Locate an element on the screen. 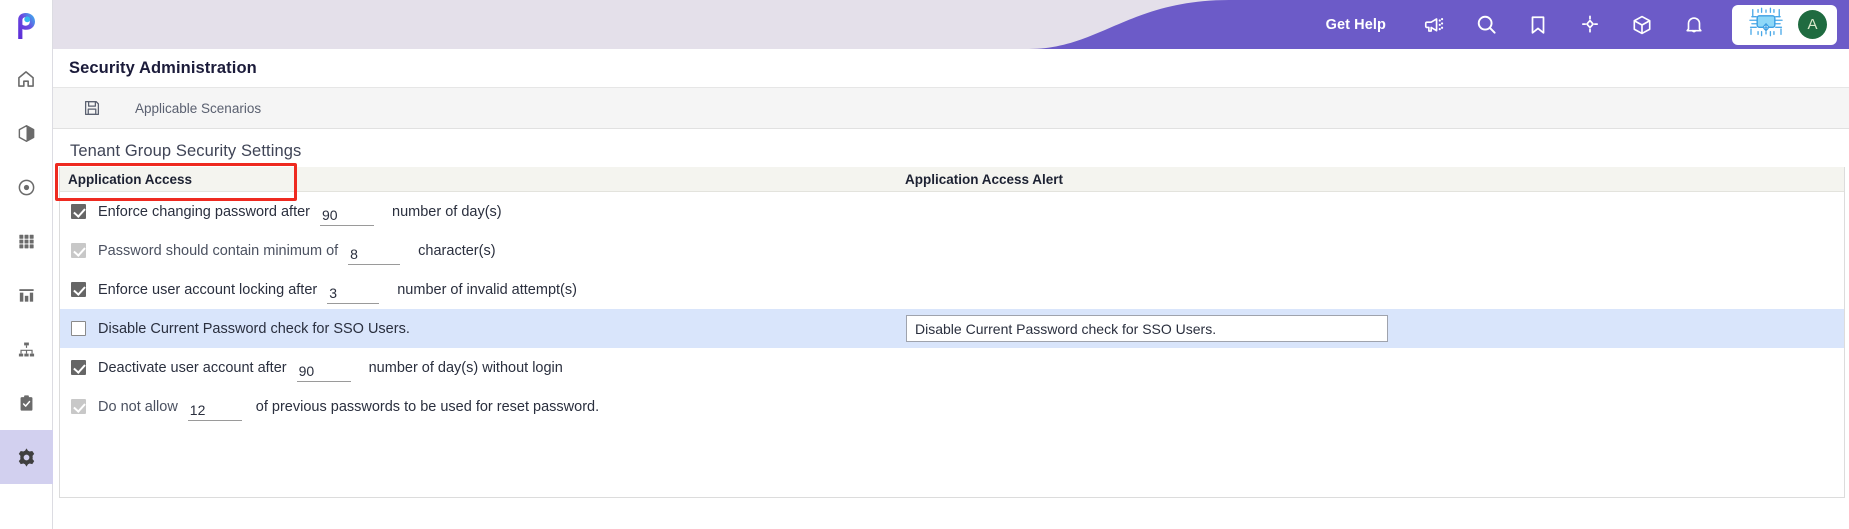 The image size is (1849, 529). package-icon is located at coordinates (1642, 24).